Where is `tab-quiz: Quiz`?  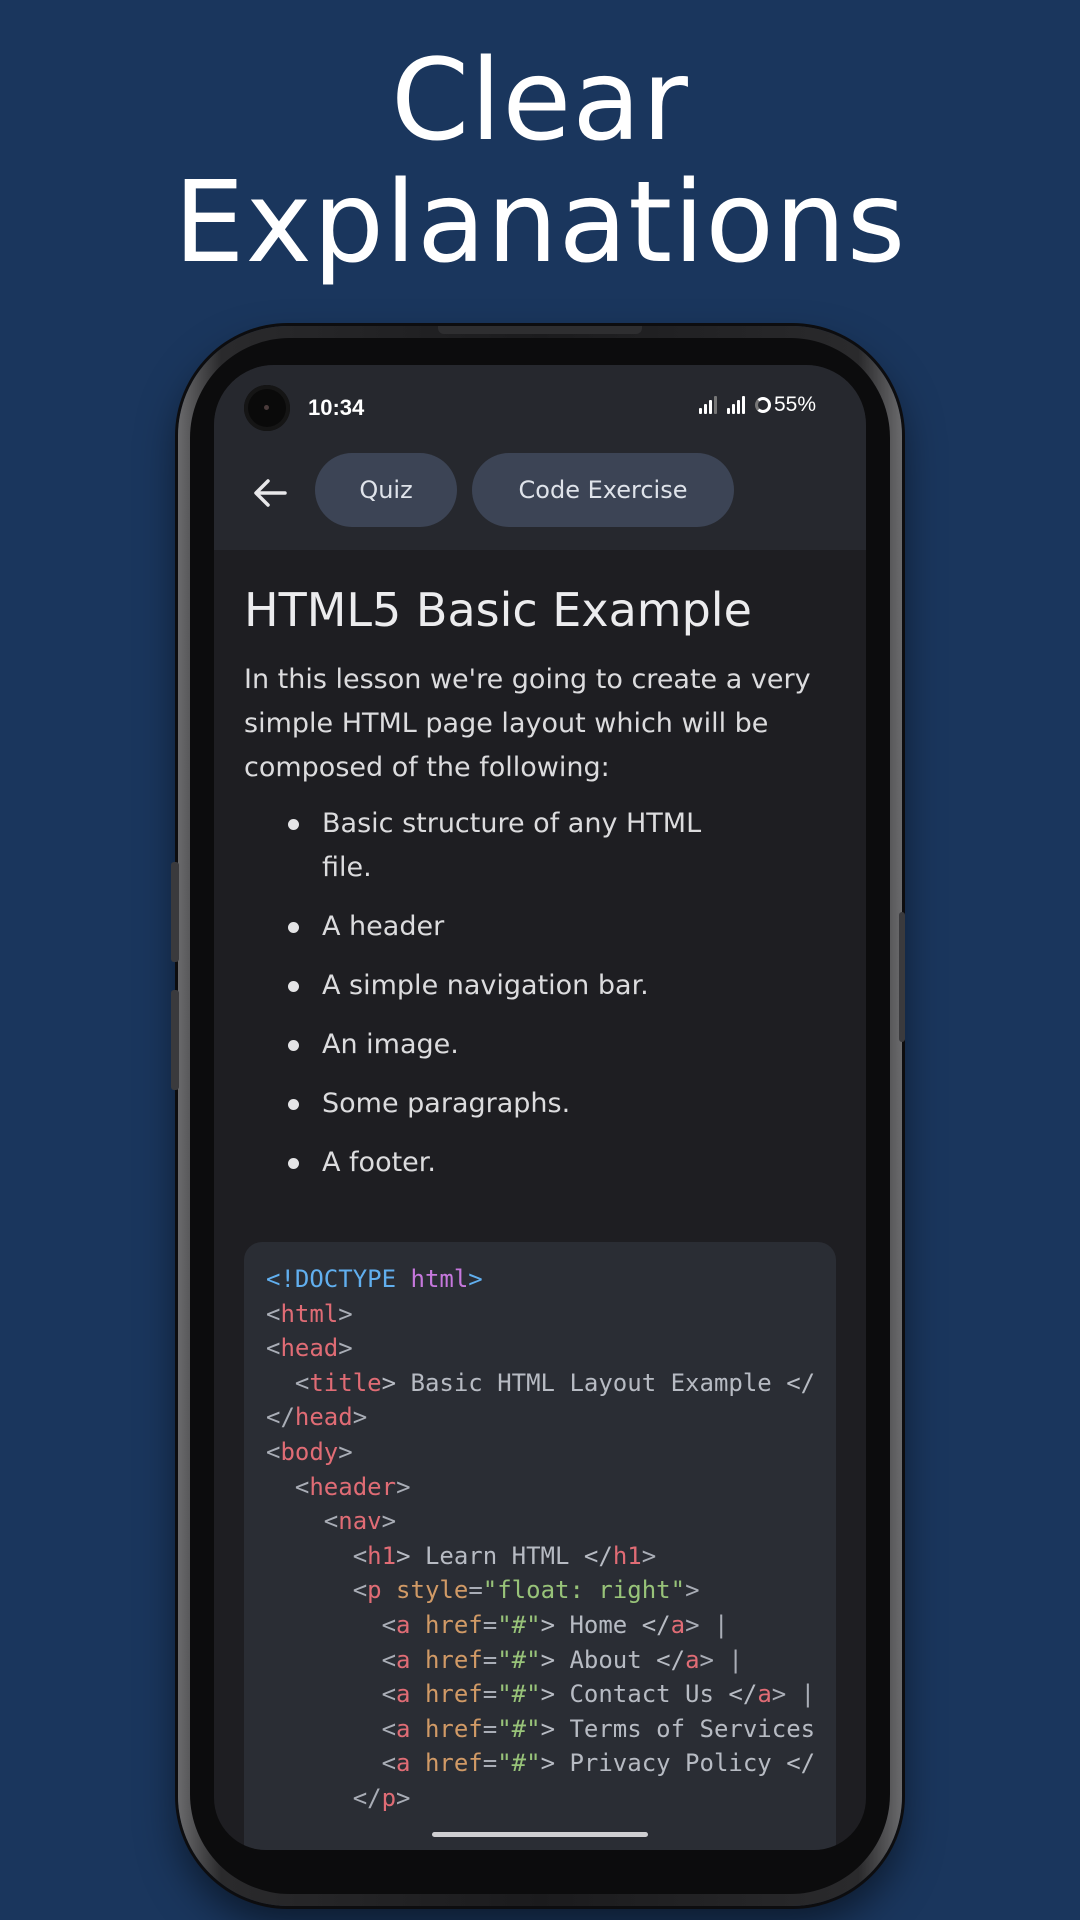
tab-quiz: Quiz is located at coordinates (386, 490).